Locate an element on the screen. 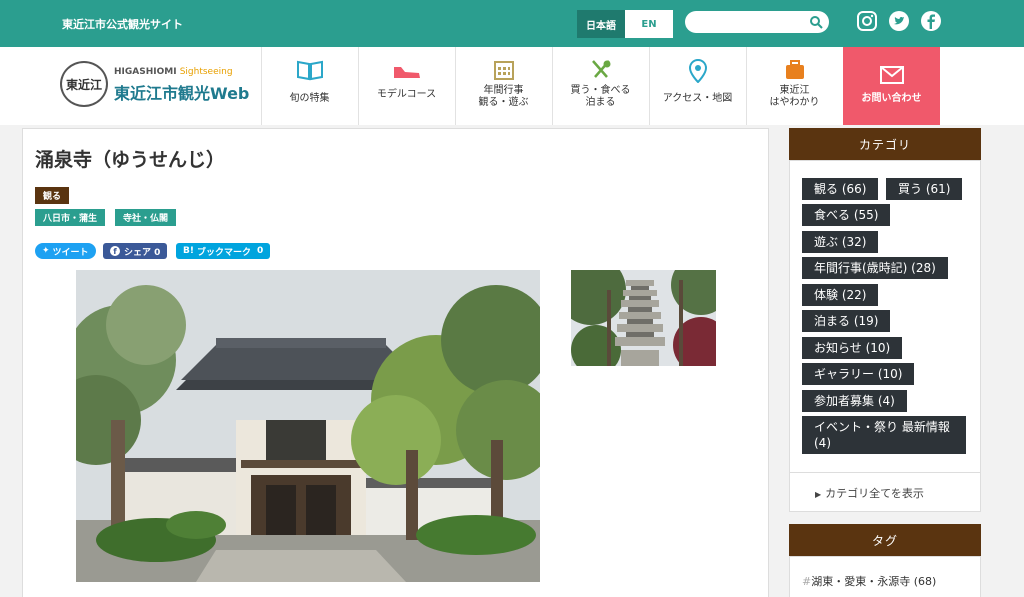 The width and height of the screenshot is (1024, 597). search-box is located at coordinates (757, 23).